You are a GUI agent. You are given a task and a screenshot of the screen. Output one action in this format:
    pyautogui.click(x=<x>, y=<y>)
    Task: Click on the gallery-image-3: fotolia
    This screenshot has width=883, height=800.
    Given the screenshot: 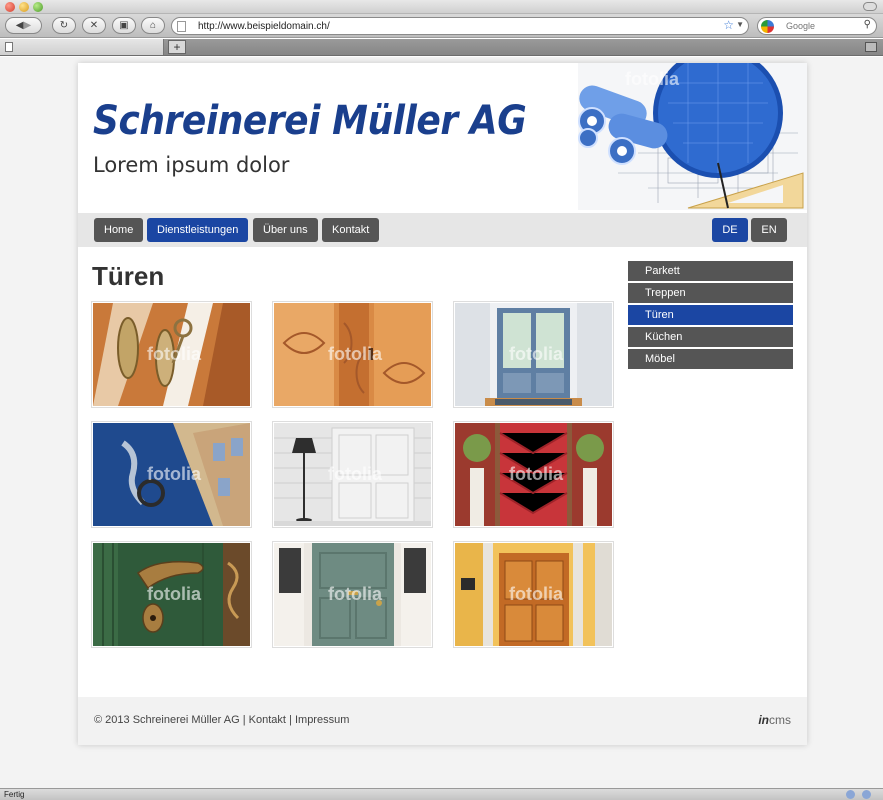 What is the action you would take?
    pyautogui.click(x=533, y=354)
    